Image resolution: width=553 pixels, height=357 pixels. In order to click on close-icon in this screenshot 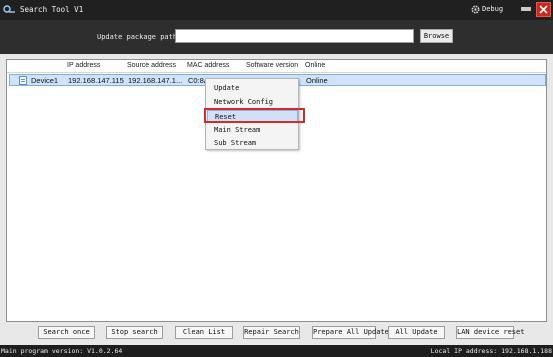, I will do `click(543, 9)`.